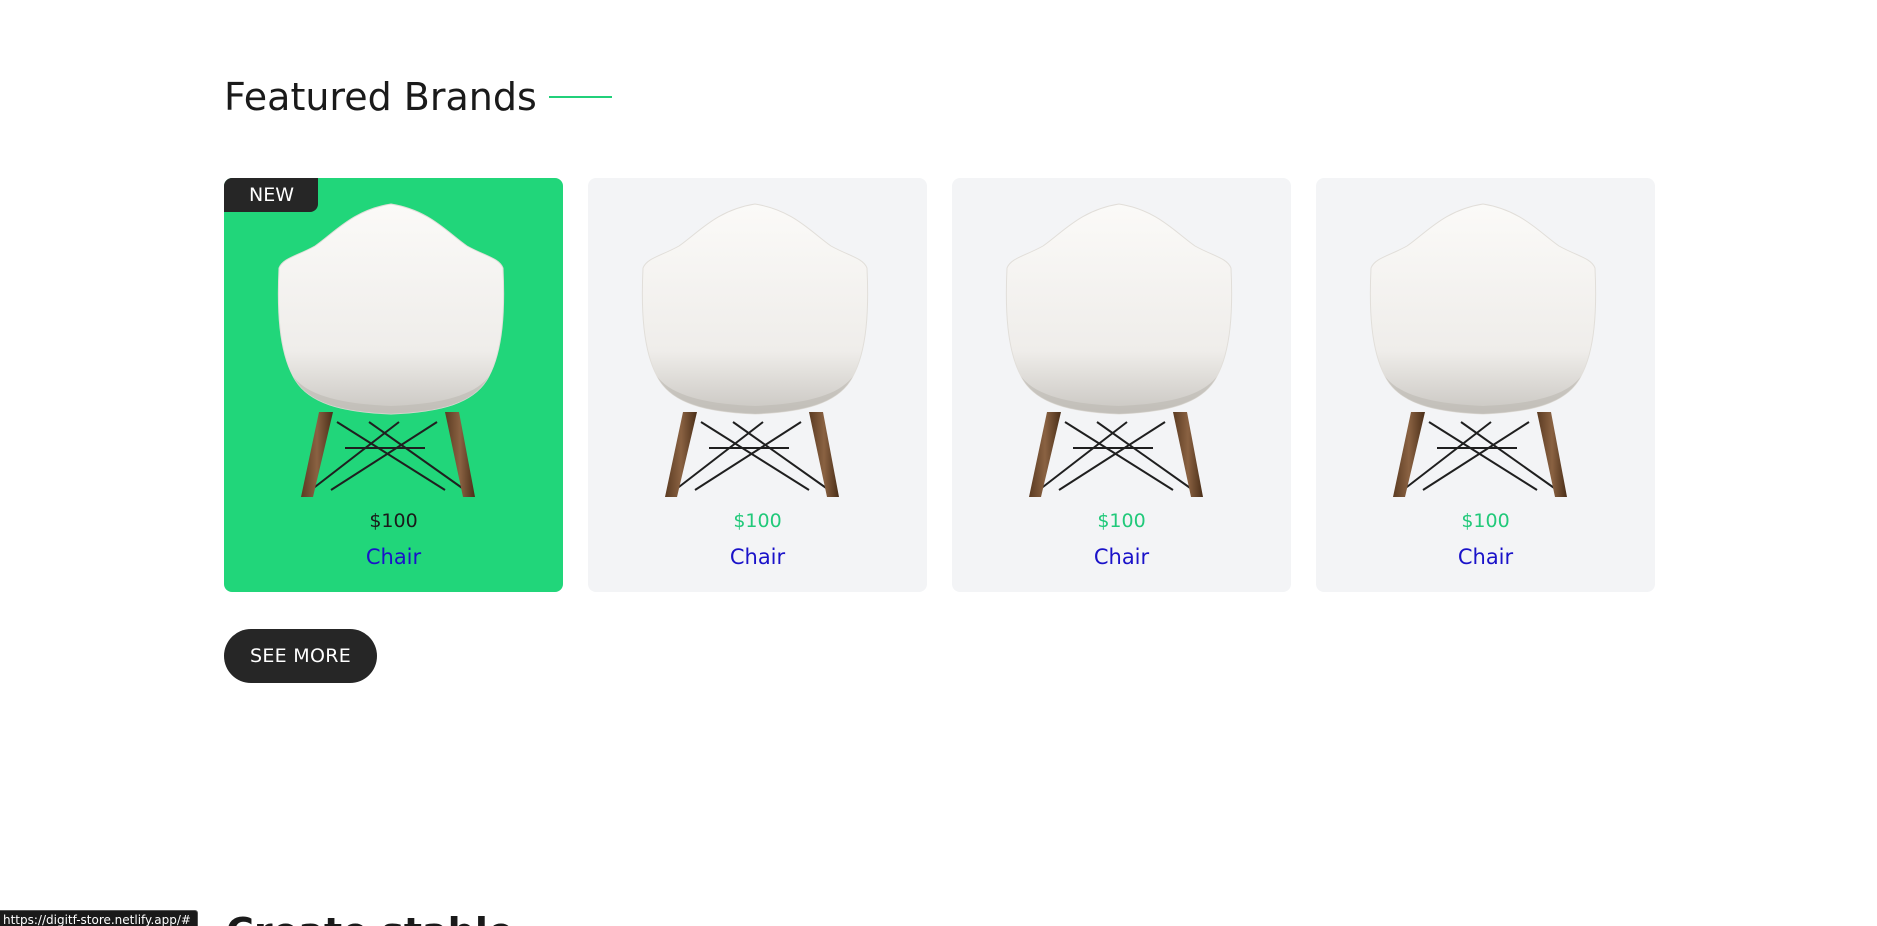 The height and width of the screenshot is (926, 1877). What do you see at coordinates (301, 656) in the screenshot?
I see `see-more-button: SEE MORE` at bounding box center [301, 656].